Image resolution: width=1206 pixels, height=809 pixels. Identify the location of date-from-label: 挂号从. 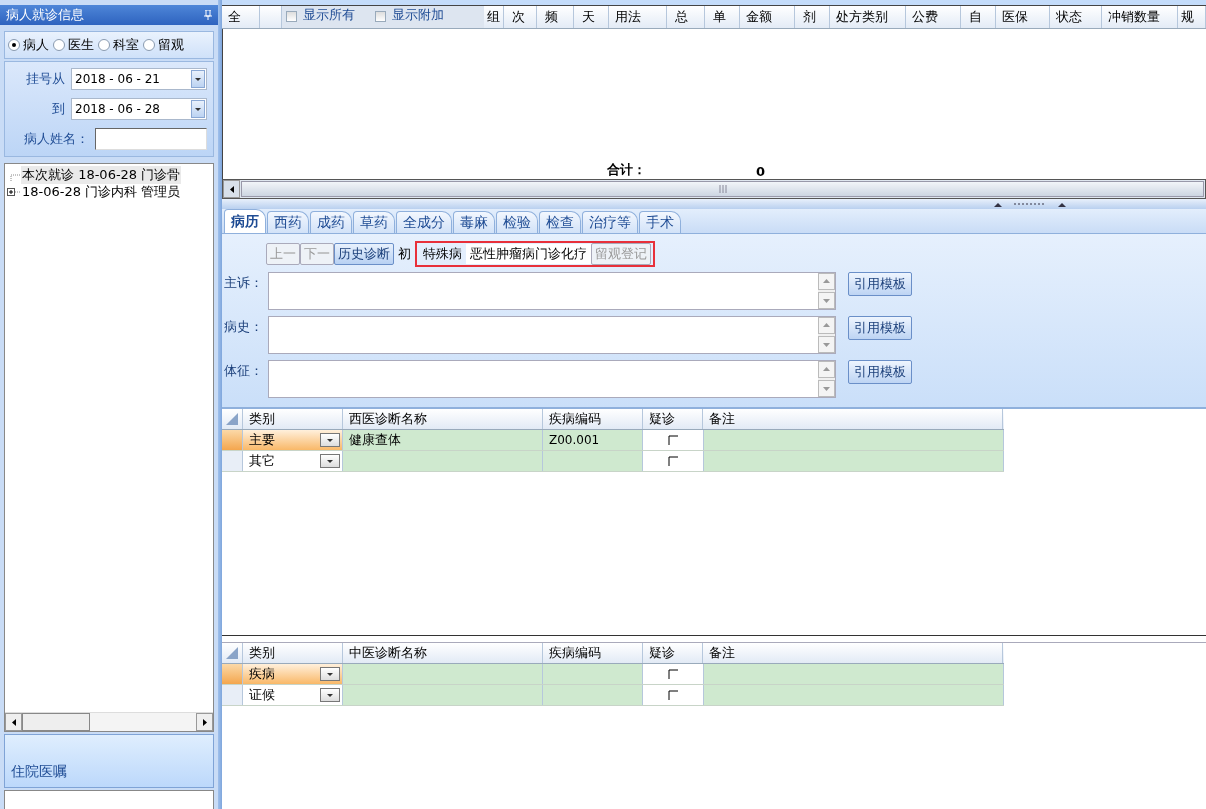
(45, 79).